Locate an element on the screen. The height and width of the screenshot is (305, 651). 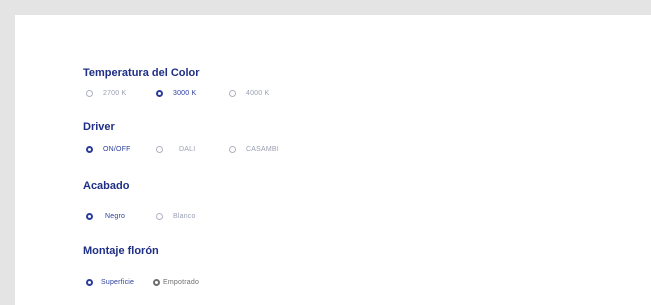
option-label: Superficie is located at coordinates (118, 282).